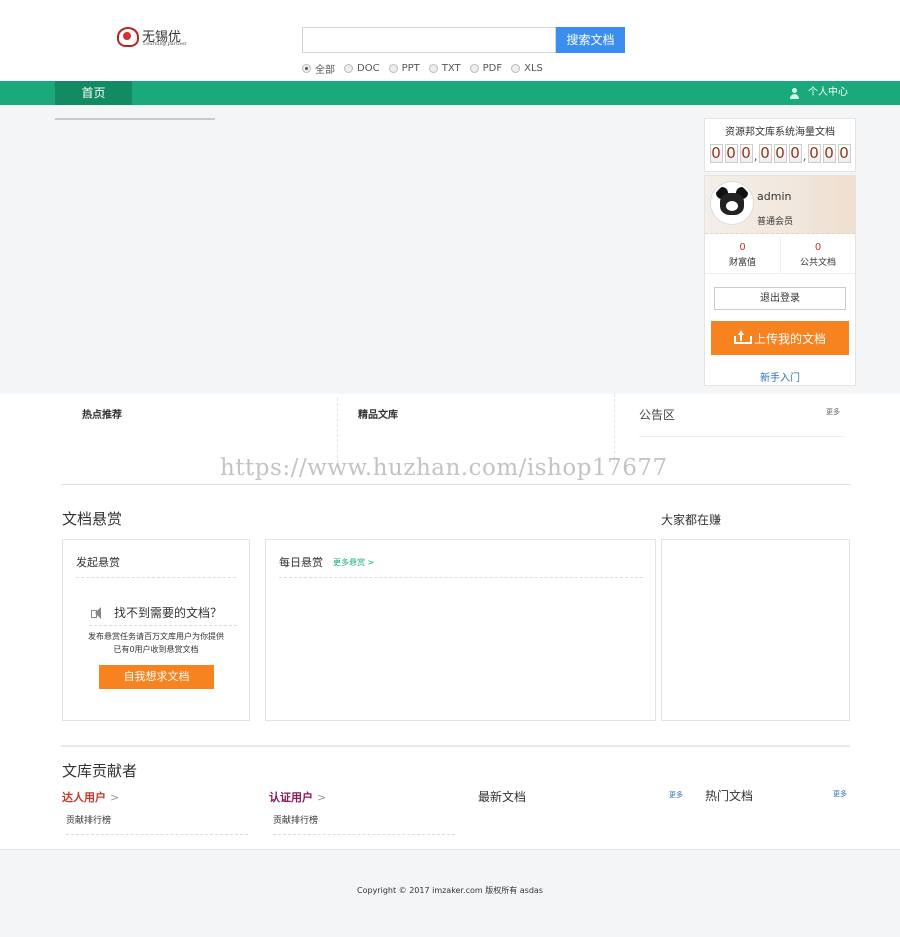  I want to click on expert-users-label: 达人用户, so click(84, 797).